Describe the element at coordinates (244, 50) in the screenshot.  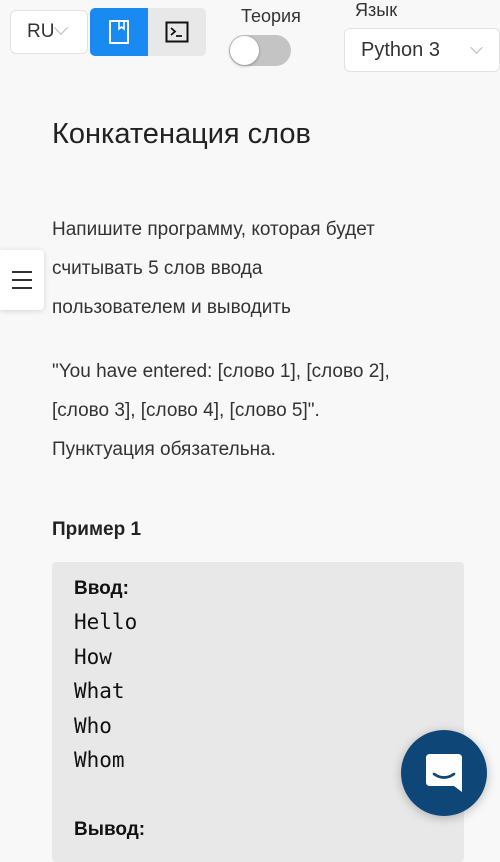
I see `toggle-knob` at that location.